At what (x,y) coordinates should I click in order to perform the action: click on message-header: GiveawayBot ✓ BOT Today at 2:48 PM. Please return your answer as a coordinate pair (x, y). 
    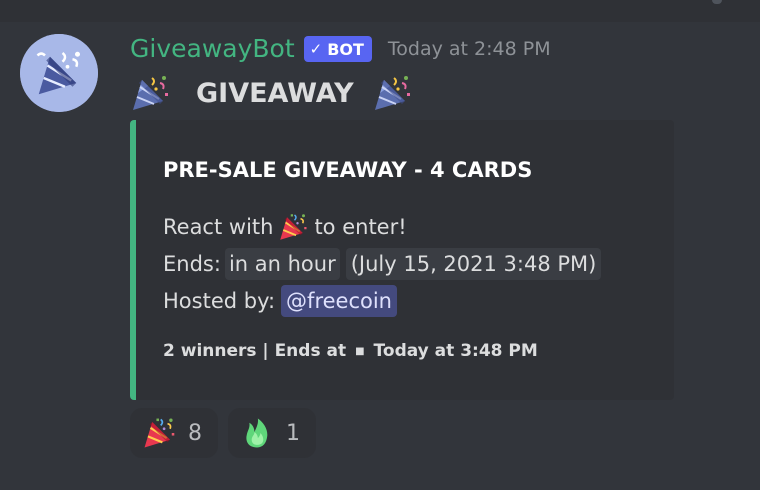
    Looking at the image, I should click on (340, 49).